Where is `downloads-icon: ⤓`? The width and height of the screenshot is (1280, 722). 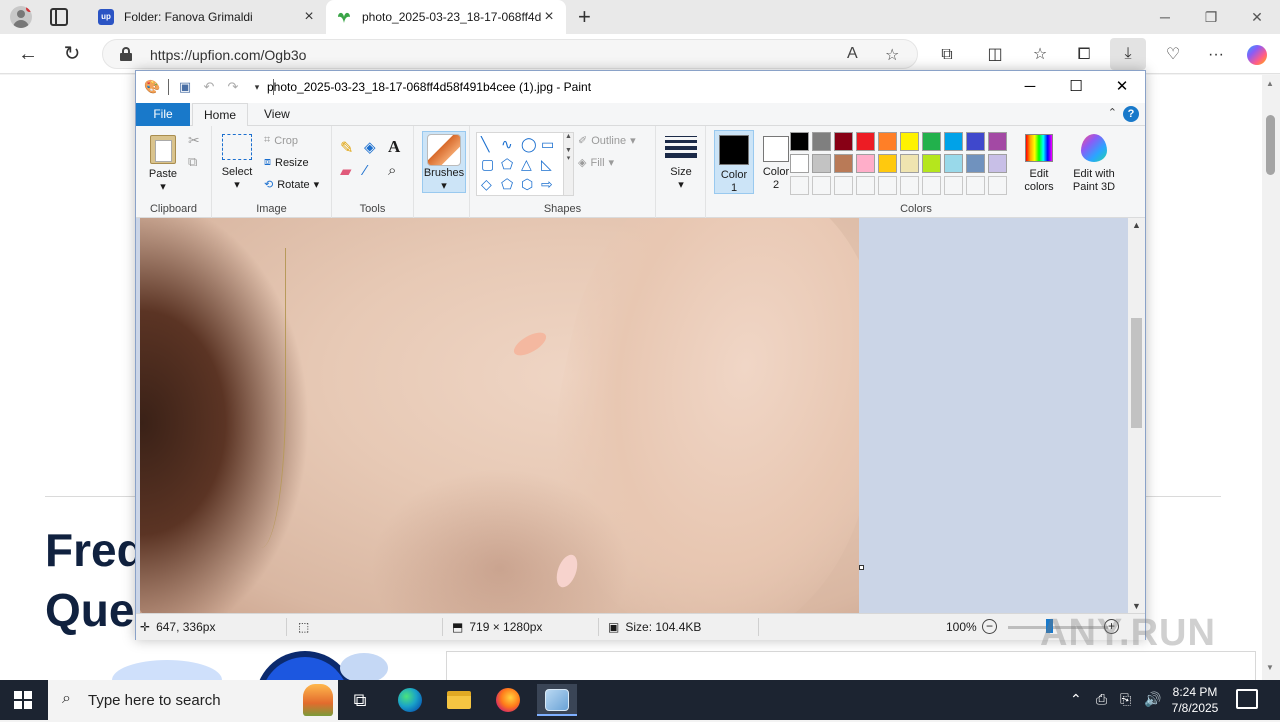
downloads-icon: ⤓ is located at coordinates (1128, 54).